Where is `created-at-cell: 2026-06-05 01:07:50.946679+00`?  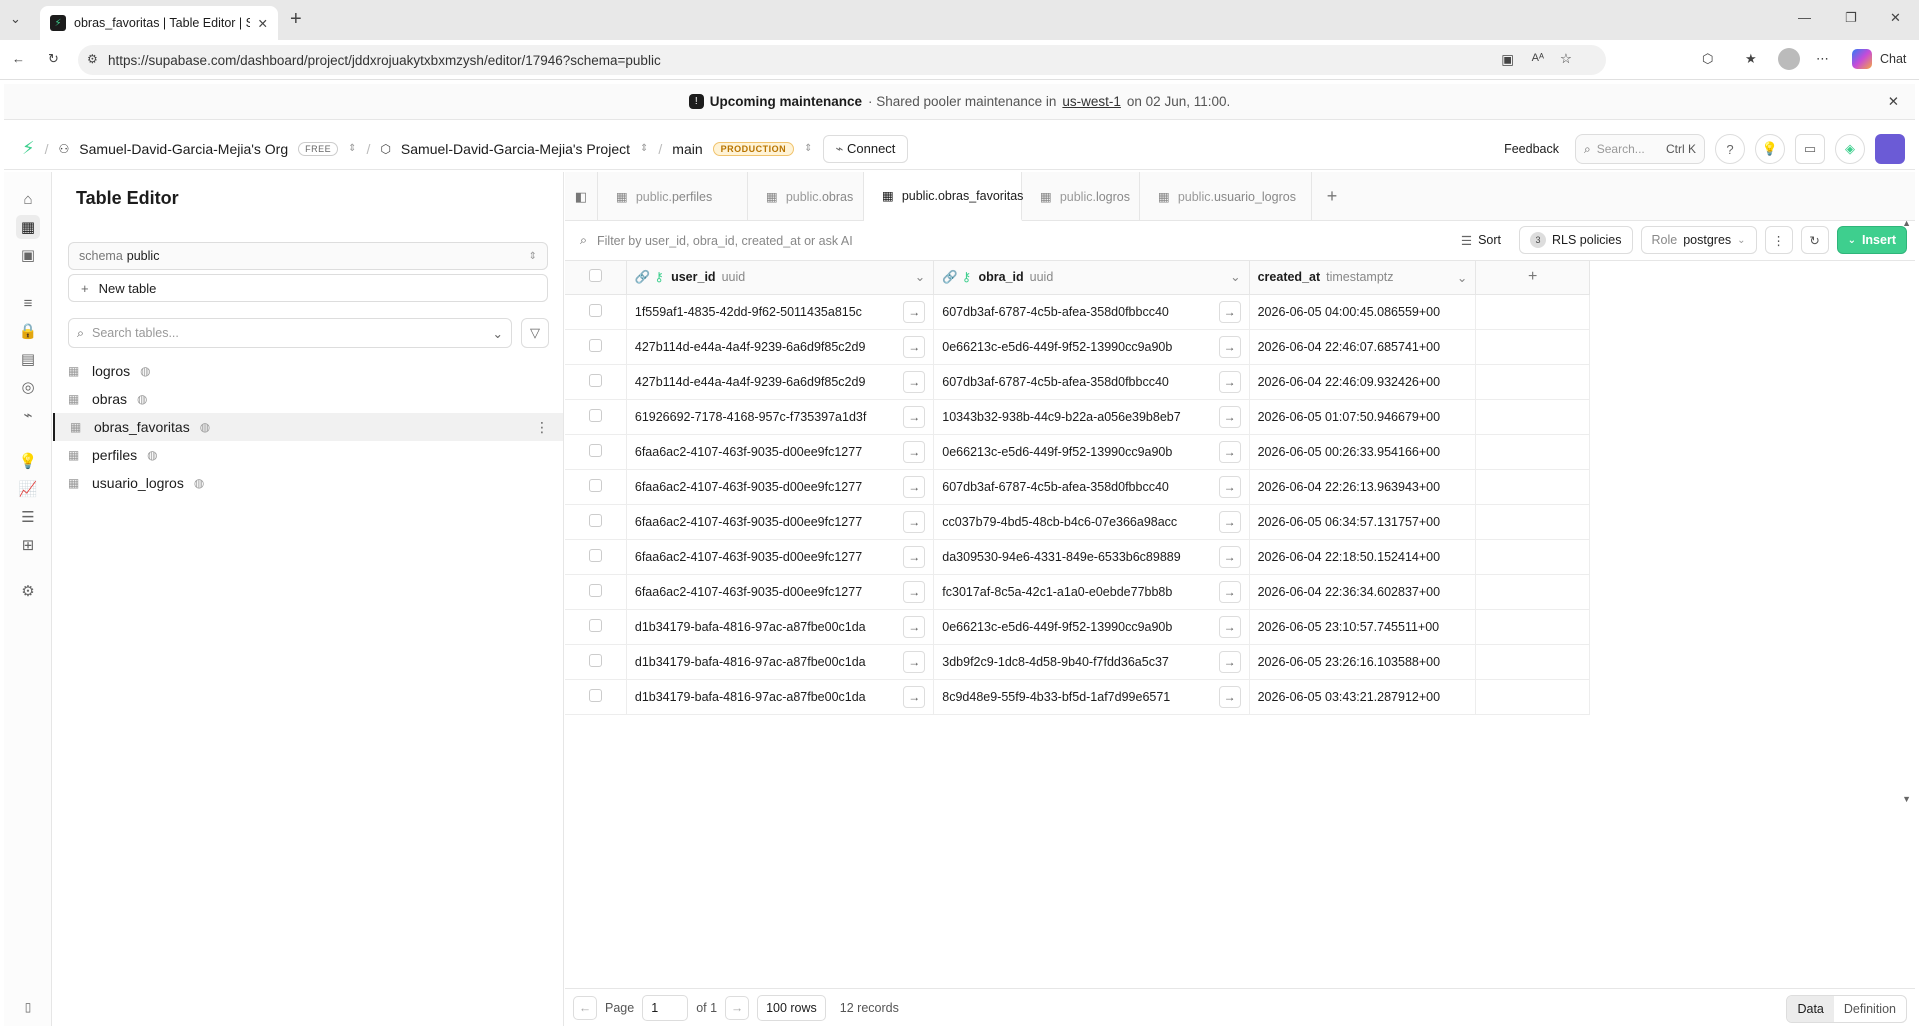 created-at-cell: 2026-06-05 01:07:50.946679+00 is located at coordinates (1363, 417).